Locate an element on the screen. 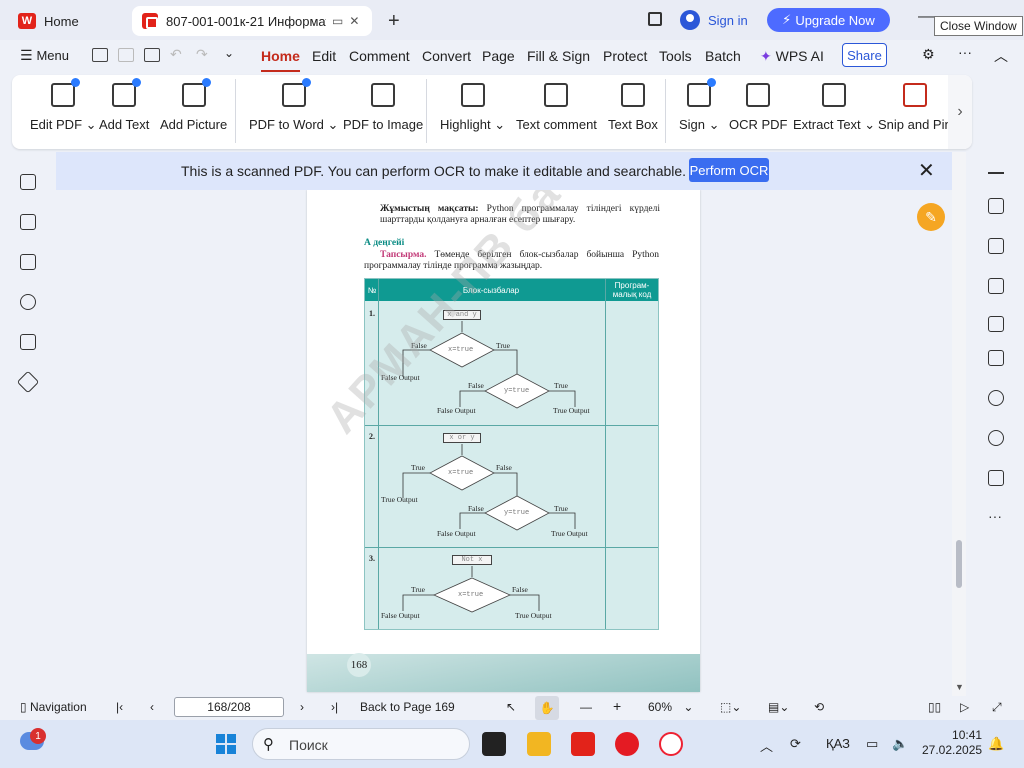  menu-protect: Protect is located at coordinates (625, 56).